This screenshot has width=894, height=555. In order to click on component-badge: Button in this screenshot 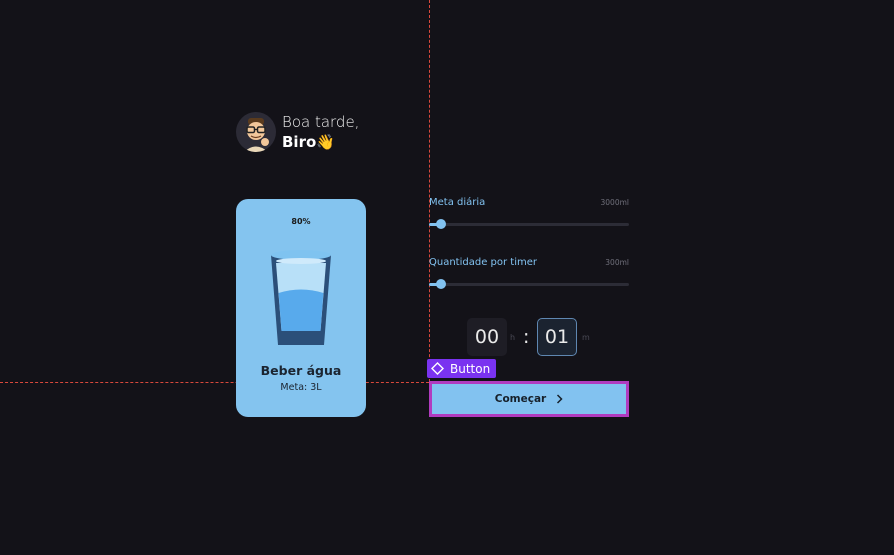, I will do `click(462, 368)`.